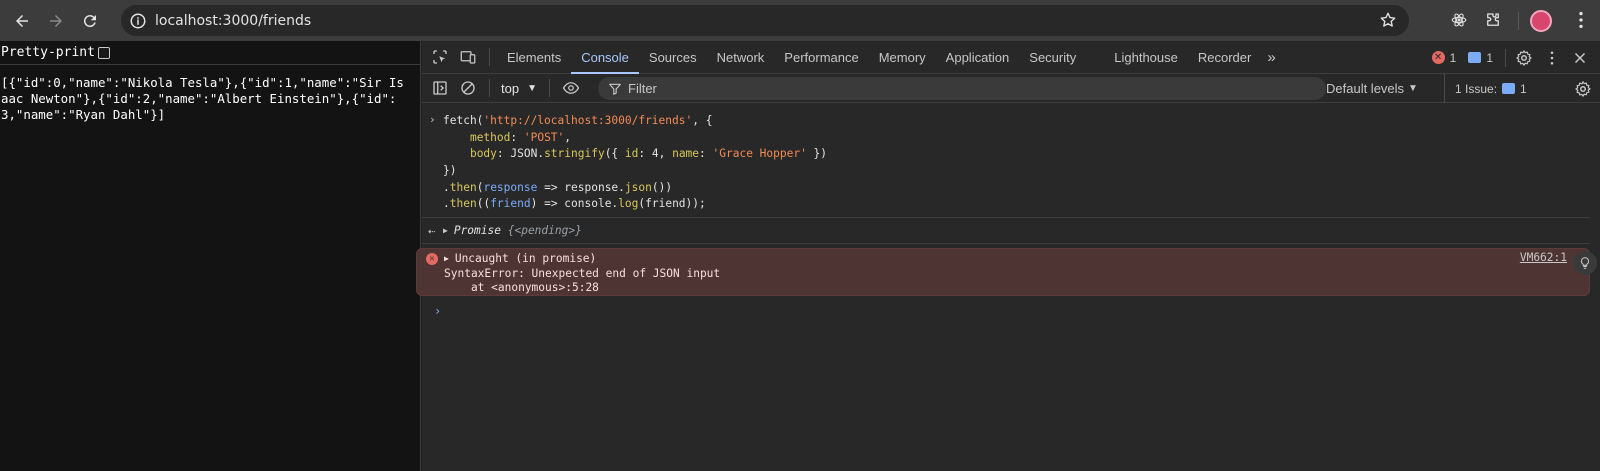  I want to click on tab-sources: Sources, so click(673, 57).